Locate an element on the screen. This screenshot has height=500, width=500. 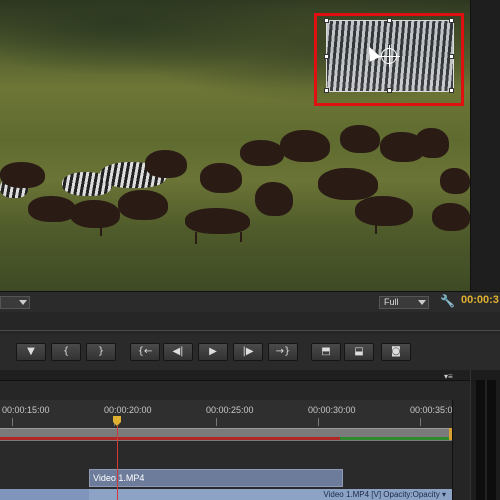
zoom-value: Full is located at coordinates (391, 302).